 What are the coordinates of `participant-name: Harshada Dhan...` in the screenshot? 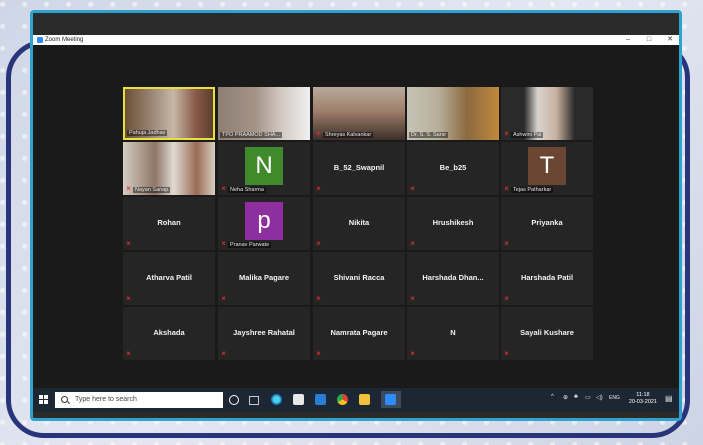 It's located at (453, 277).